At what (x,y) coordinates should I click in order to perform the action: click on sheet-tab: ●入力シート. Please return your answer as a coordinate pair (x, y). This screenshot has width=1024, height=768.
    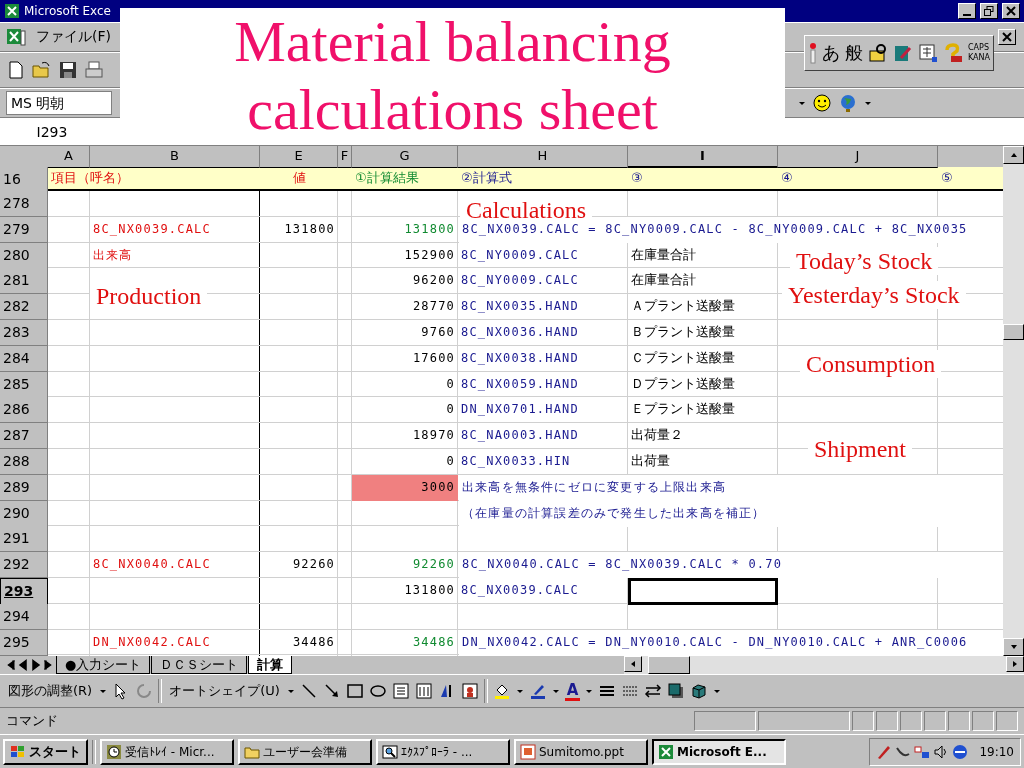
    Looking at the image, I should click on (103, 665).